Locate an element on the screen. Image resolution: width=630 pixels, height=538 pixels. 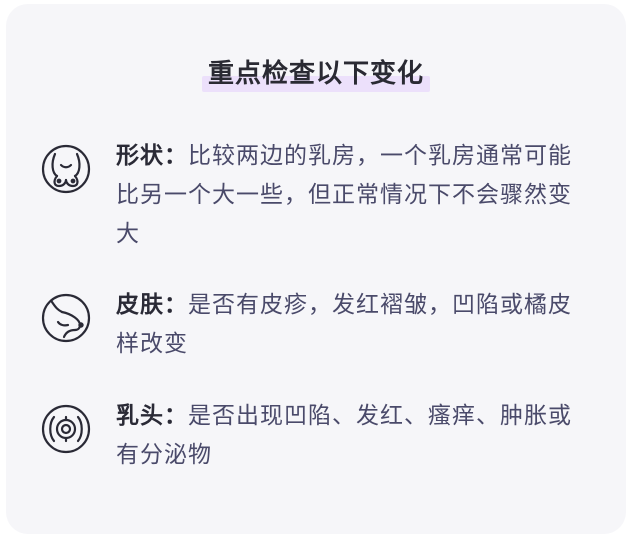
breast-side-icon is located at coordinates (66, 318).